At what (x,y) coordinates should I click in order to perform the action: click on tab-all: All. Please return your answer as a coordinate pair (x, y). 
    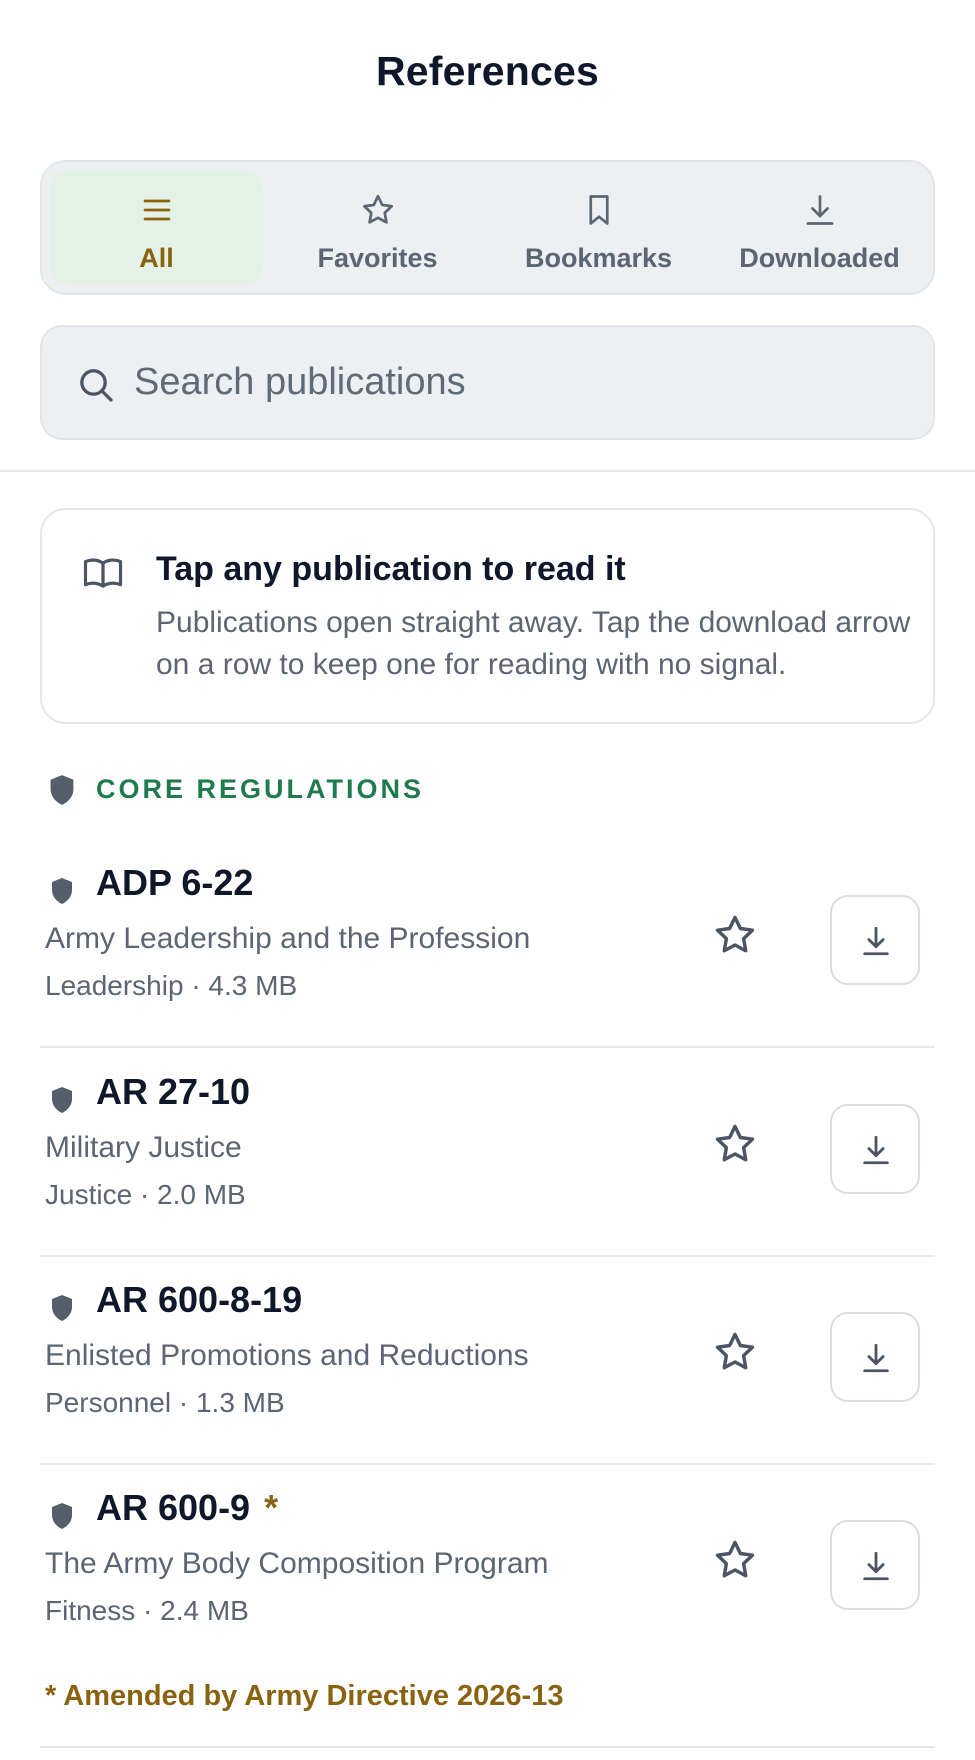
    Looking at the image, I should click on (156, 227).